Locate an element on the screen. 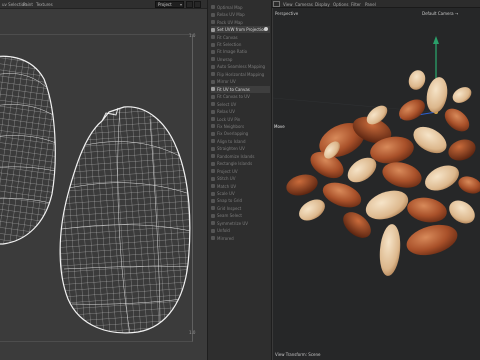  tool-item: Match UV is located at coordinates (240, 186).